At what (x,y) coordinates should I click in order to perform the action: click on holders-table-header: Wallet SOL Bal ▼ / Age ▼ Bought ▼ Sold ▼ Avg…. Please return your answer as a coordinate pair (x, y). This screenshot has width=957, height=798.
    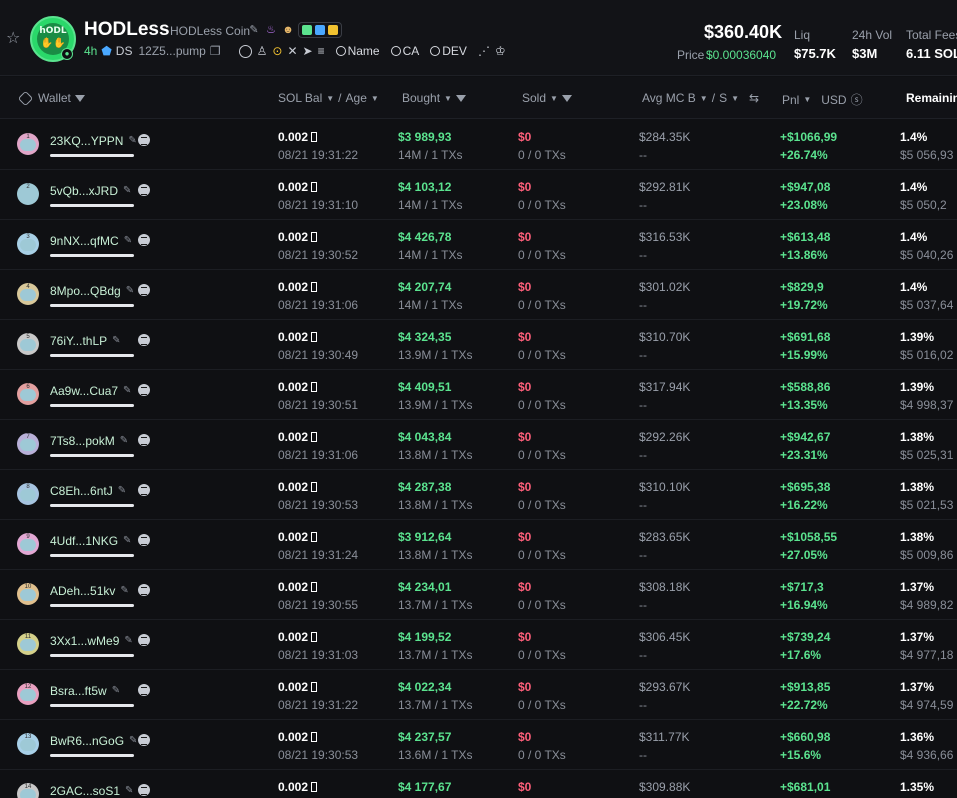
    Looking at the image, I should click on (478, 98).